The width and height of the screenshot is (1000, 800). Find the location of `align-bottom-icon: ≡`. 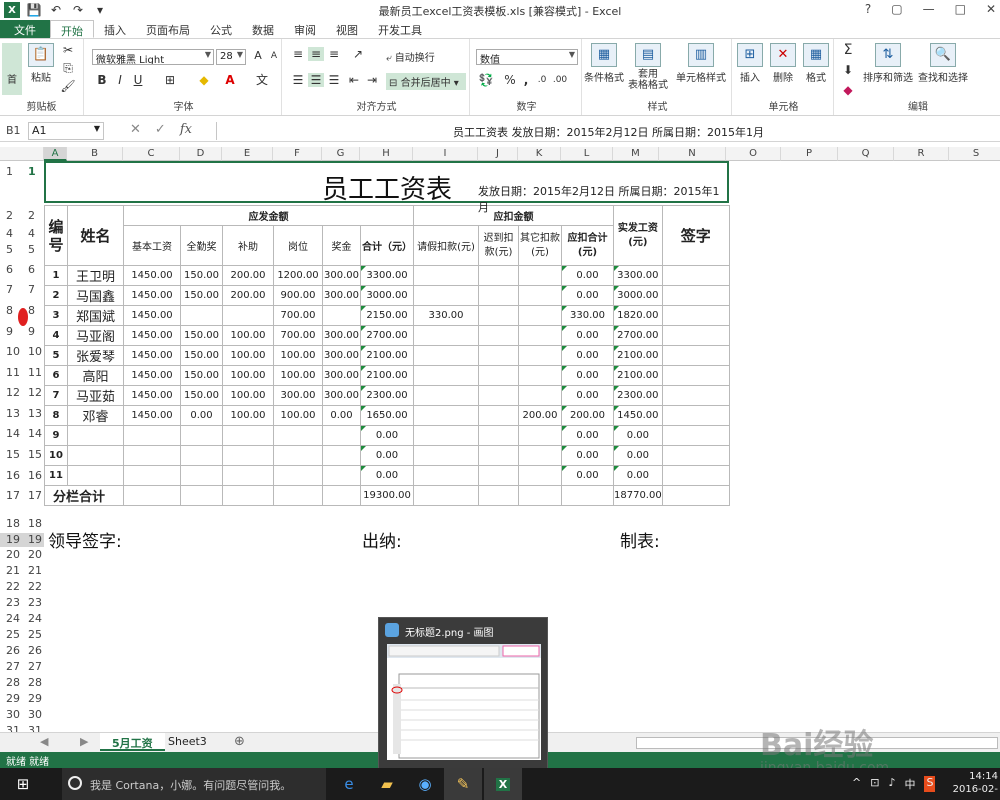

align-bottom-icon: ≡ is located at coordinates (334, 54).